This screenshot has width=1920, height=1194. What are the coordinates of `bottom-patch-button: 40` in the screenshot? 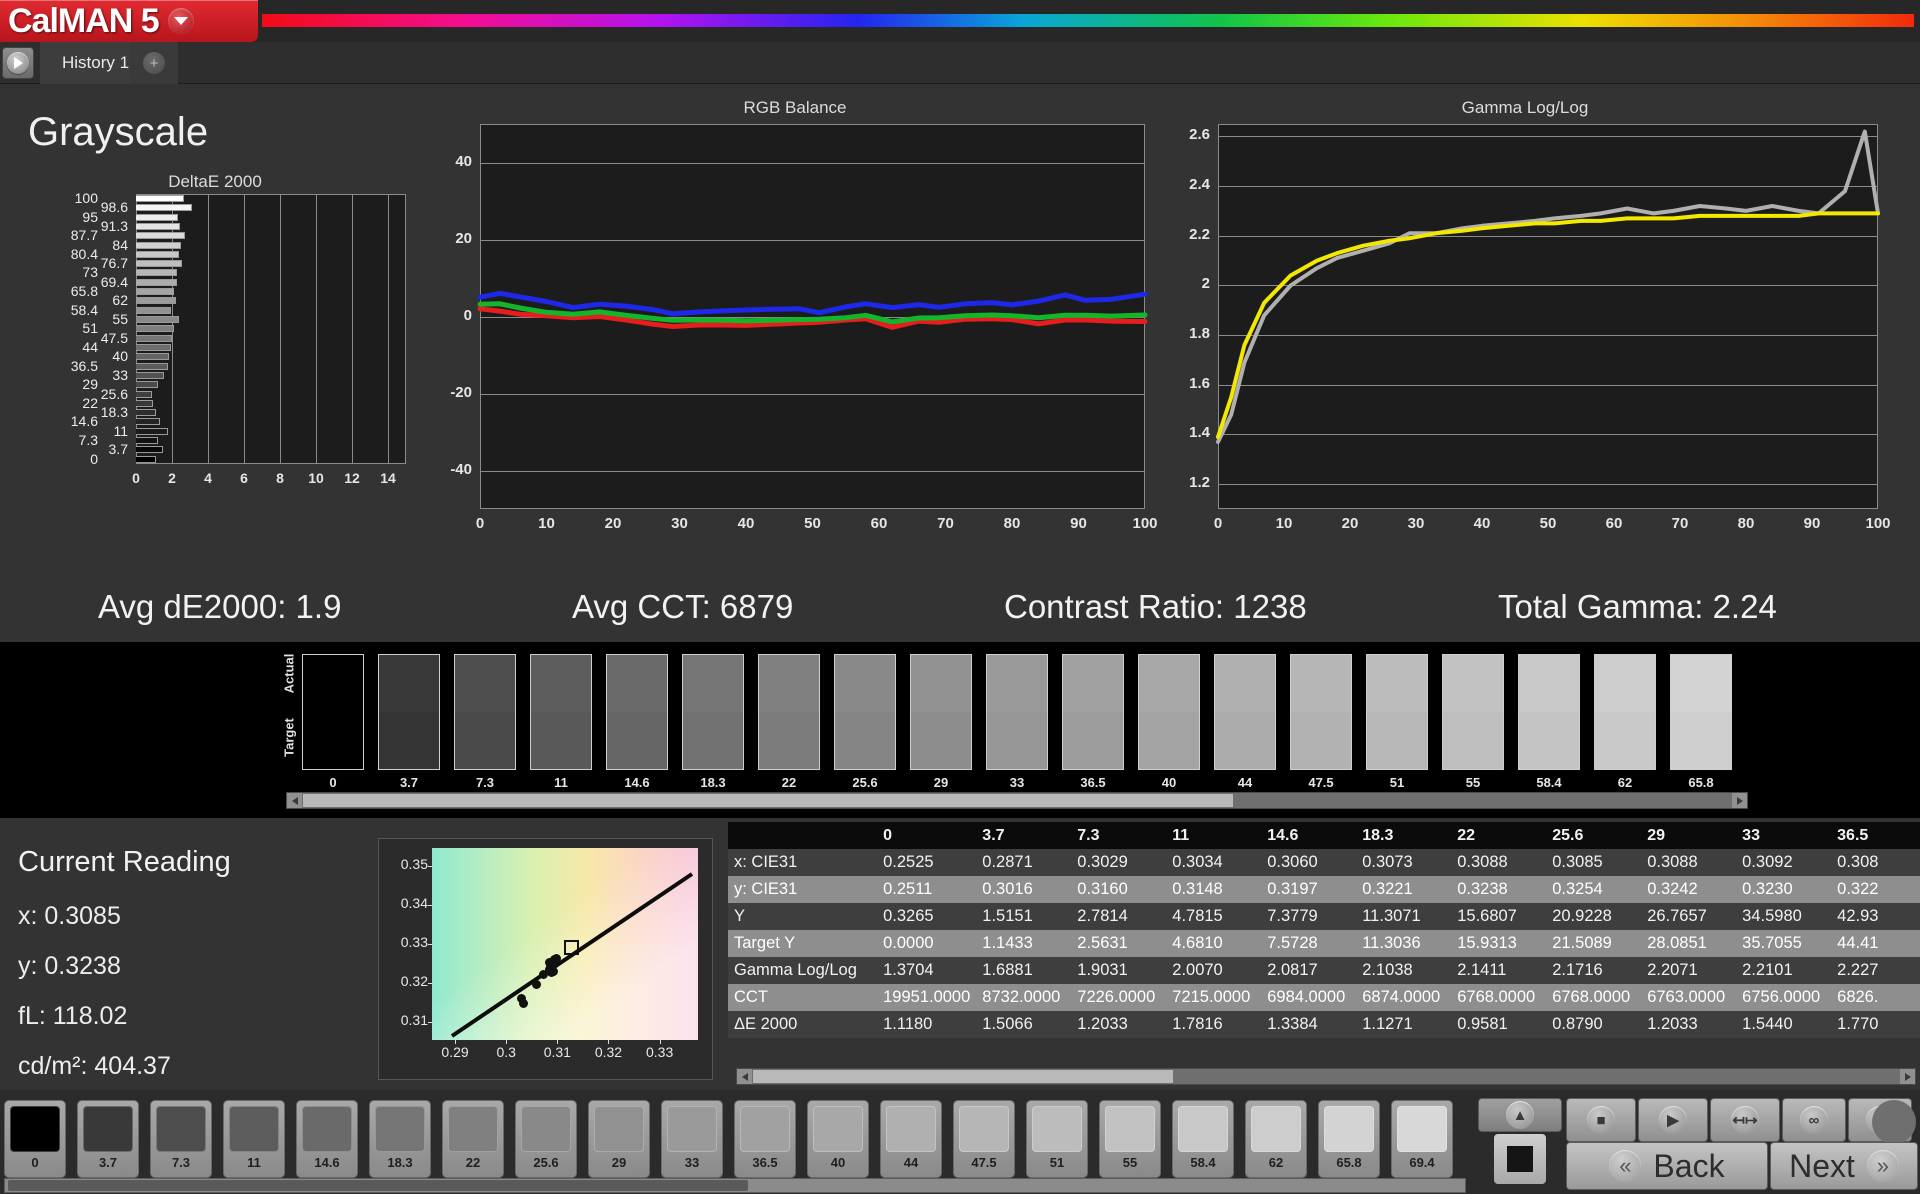 It's located at (838, 1139).